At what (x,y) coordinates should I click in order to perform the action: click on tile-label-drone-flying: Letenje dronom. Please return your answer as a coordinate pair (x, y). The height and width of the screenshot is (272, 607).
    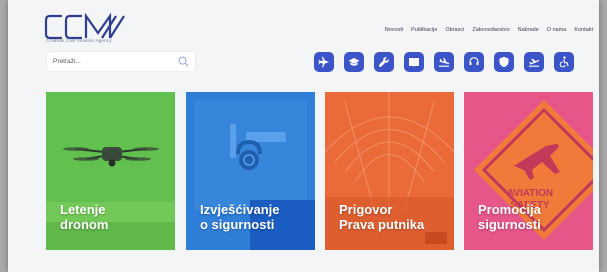
    Looking at the image, I should click on (84, 217).